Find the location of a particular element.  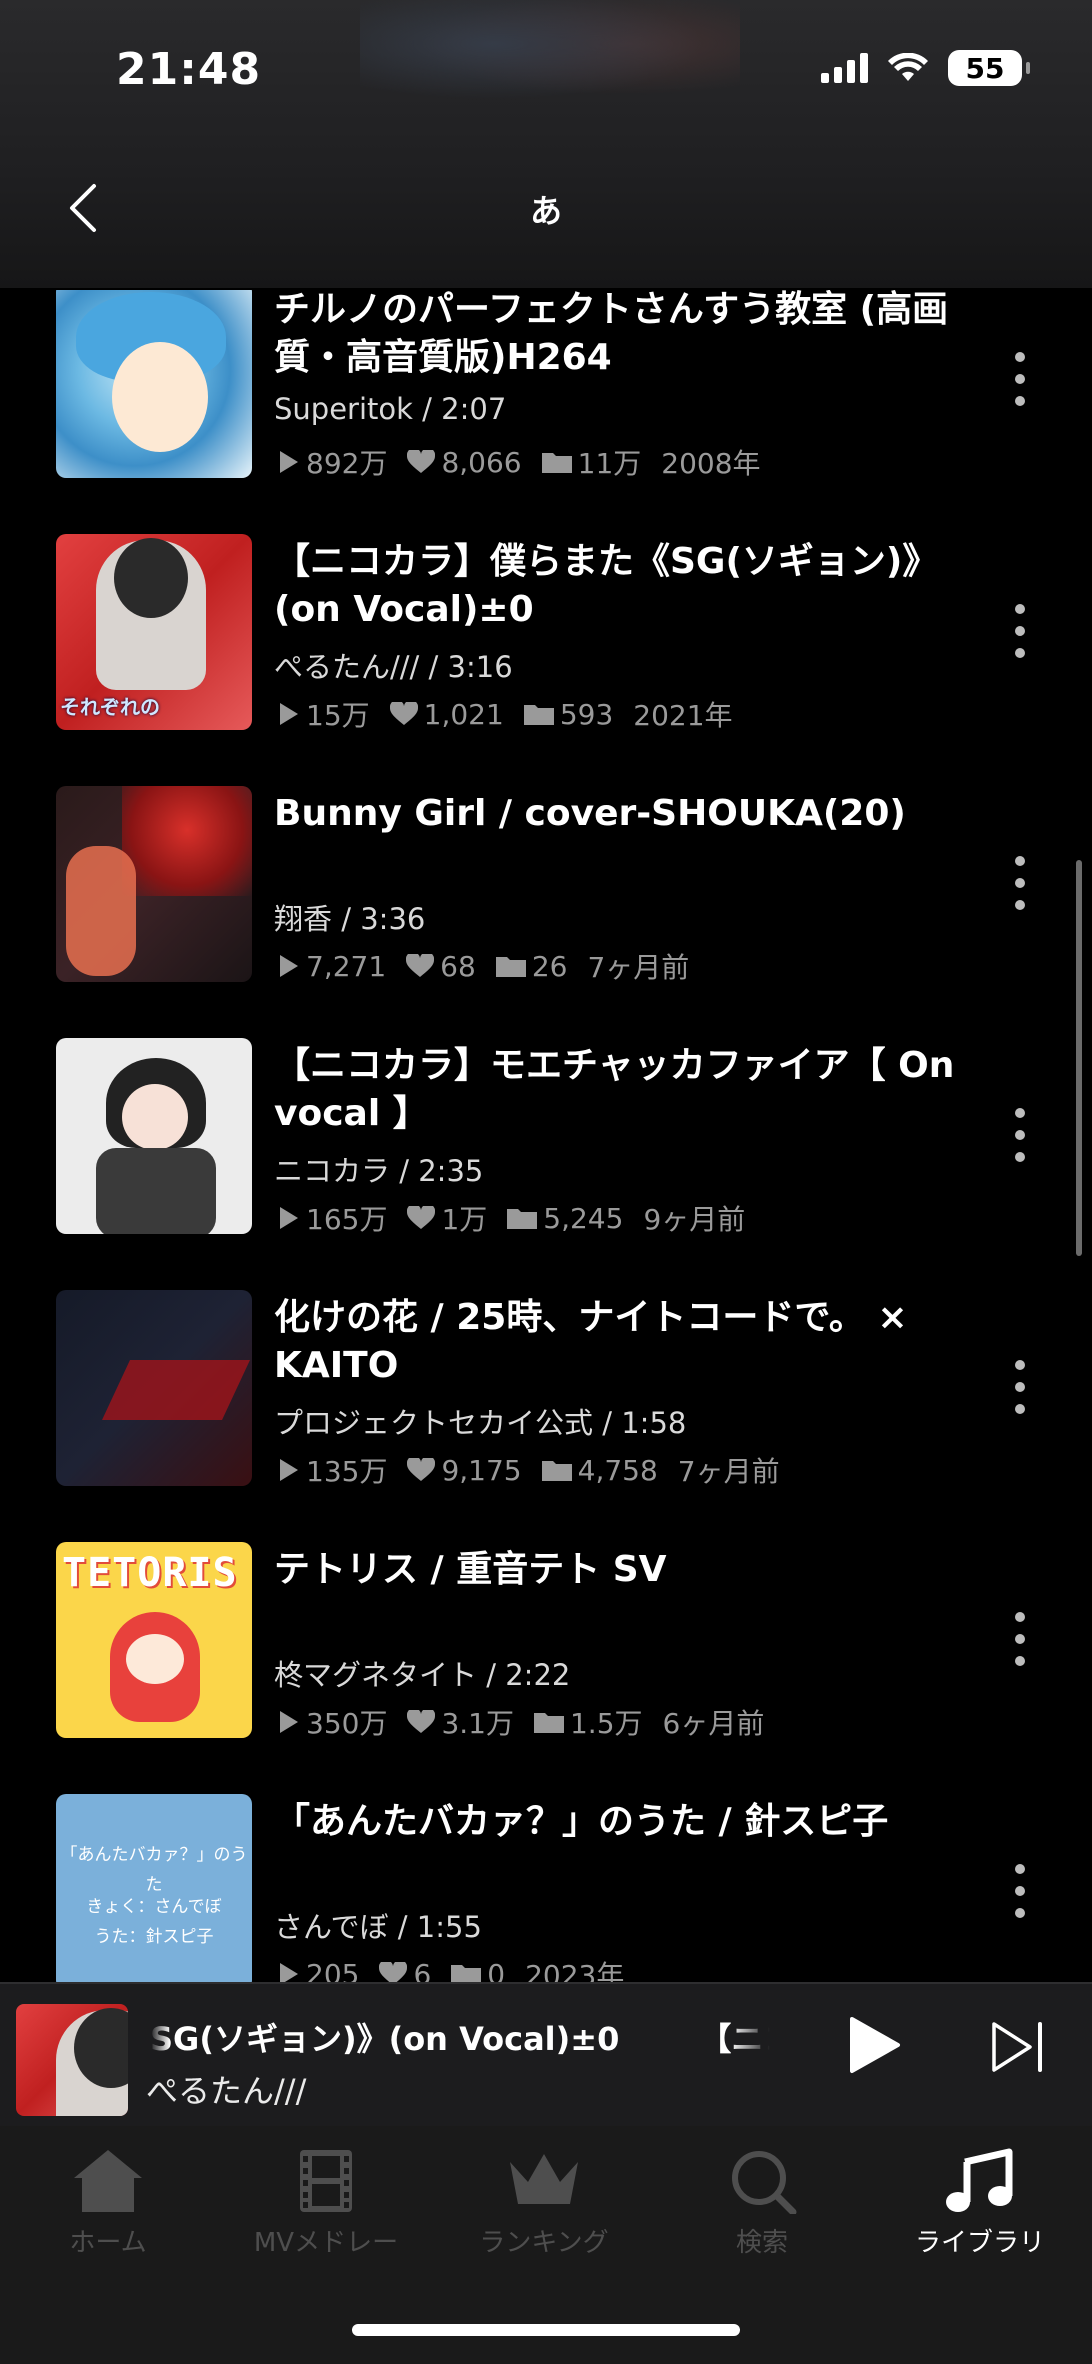

view-count: 135万 is located at coordinates (347, 1471).